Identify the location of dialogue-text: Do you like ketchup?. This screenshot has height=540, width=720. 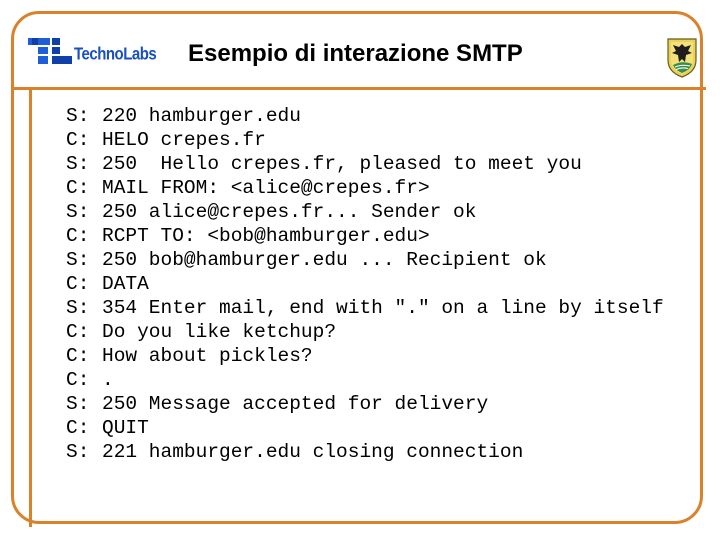
(219, 332).